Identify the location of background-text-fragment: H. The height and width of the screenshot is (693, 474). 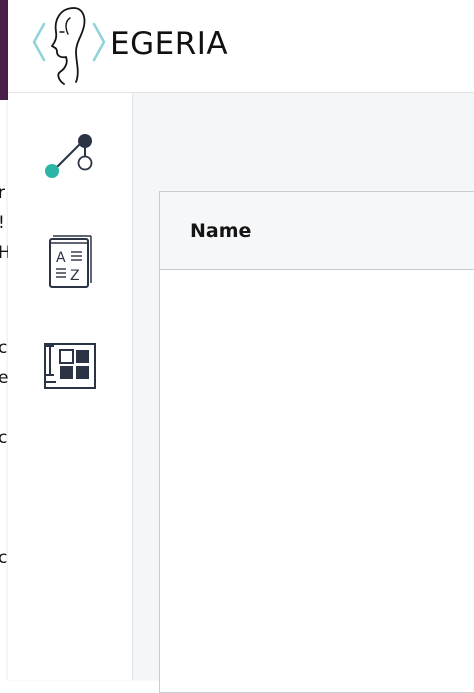
(4, 253).